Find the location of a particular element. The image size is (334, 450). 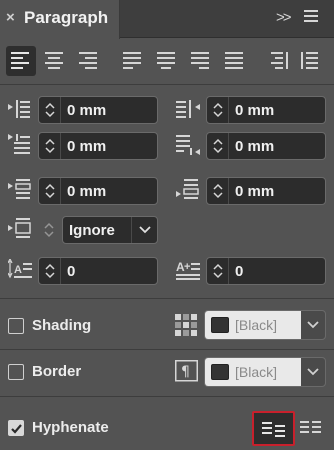

drop-cap-characters-value: 0 is located at coordinates (239, 271).